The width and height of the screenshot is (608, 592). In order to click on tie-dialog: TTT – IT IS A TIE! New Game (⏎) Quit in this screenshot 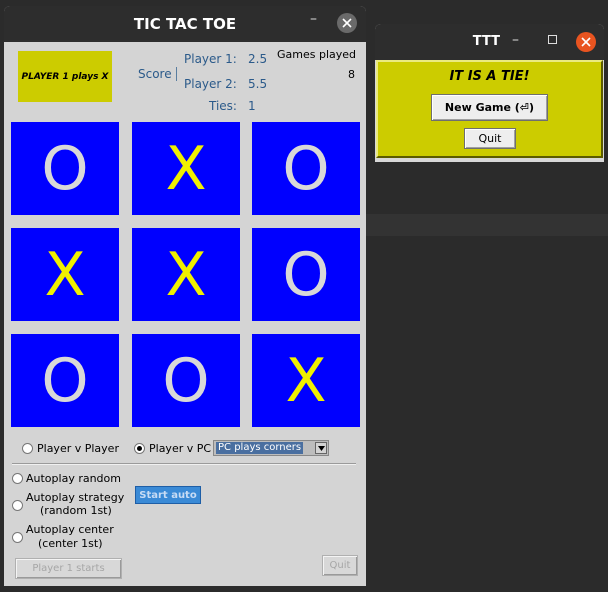, I will do `click(489, 93)`.